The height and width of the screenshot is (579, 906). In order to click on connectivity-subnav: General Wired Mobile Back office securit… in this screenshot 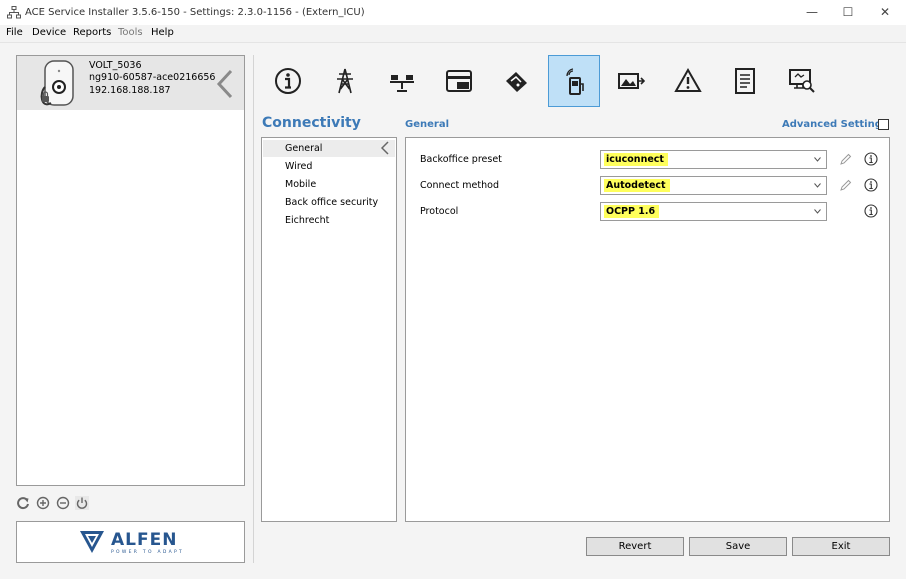, I will do `click(329, 329)`.